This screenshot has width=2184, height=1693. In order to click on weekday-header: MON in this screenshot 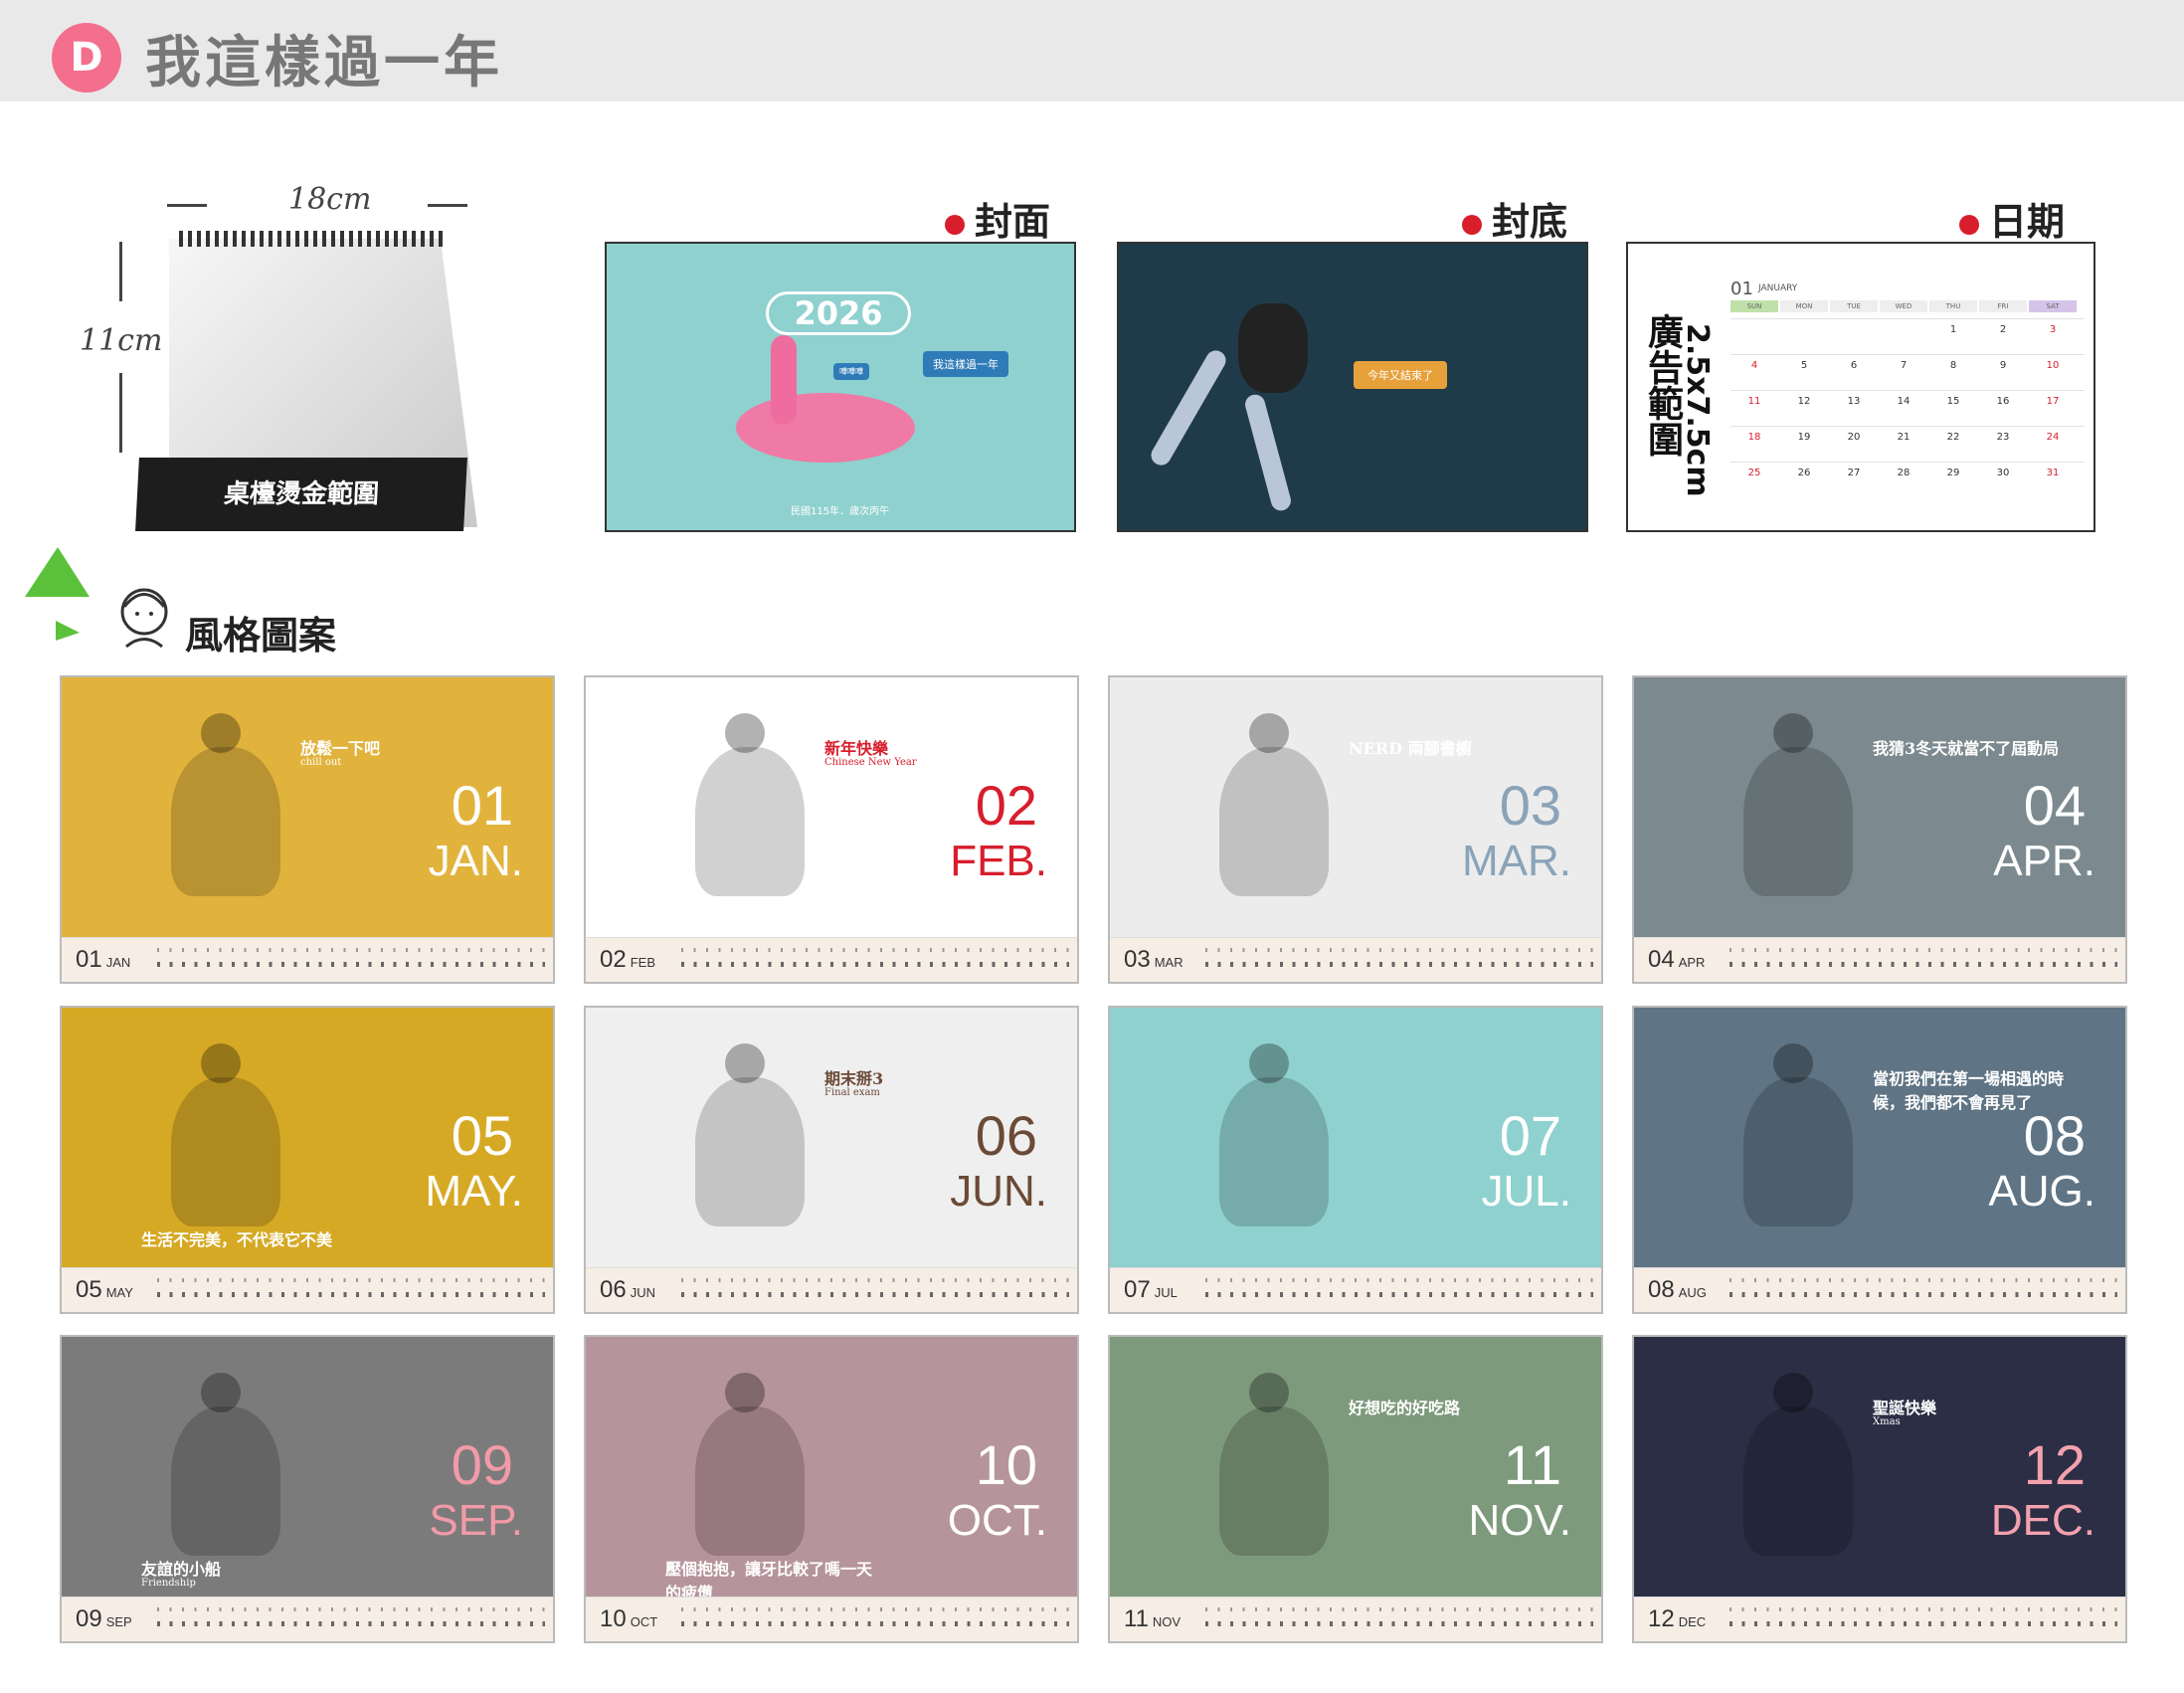, I will do `click(1804, 306)`.